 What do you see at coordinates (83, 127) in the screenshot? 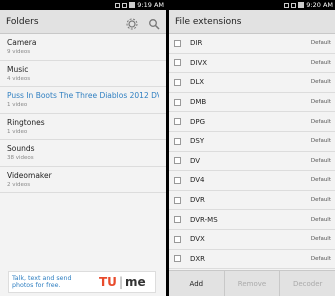
I see `folder-item: Ringtones 1 video` at bounding box center [83, 127].